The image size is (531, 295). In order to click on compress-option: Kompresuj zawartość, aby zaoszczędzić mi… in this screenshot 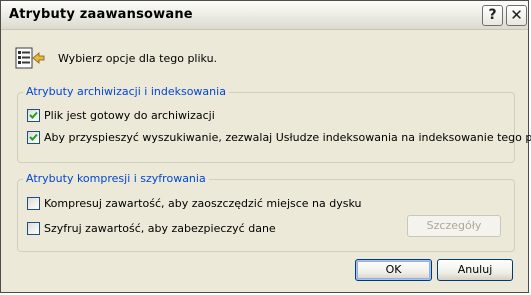, I will do `click(194, 203)`.